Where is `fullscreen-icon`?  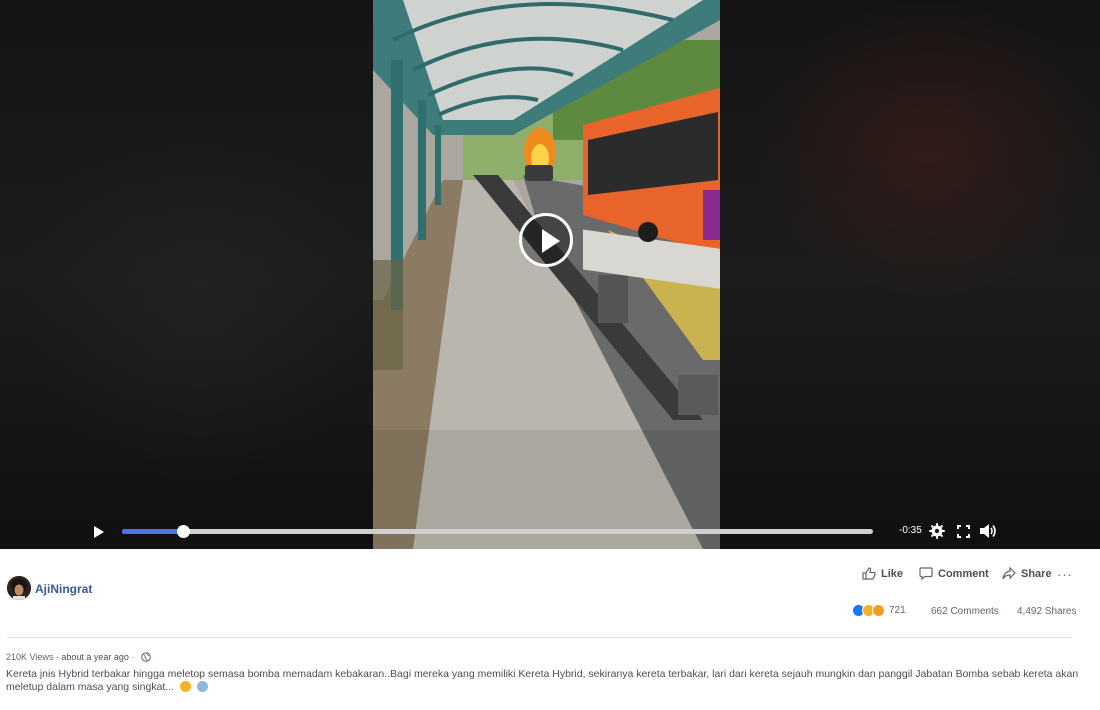
fullscreen-icon is located at coordinates (963, 531).